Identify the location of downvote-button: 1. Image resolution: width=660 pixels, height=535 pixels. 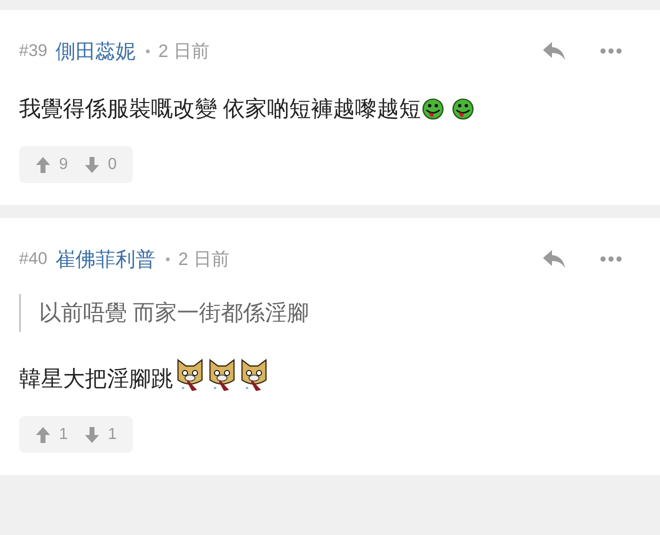
(100, 435).